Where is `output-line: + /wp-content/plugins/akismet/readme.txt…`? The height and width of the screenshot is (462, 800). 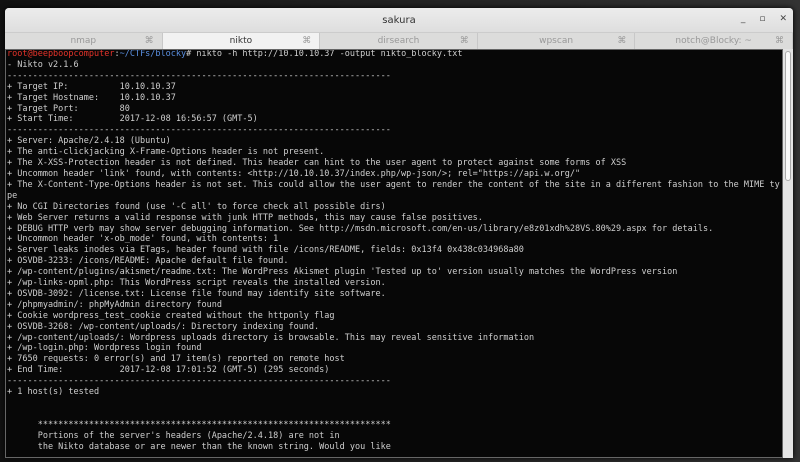
output-line: + /wp-content/plugins/akismet/readme.txt… is located at coordinates (342, 272).